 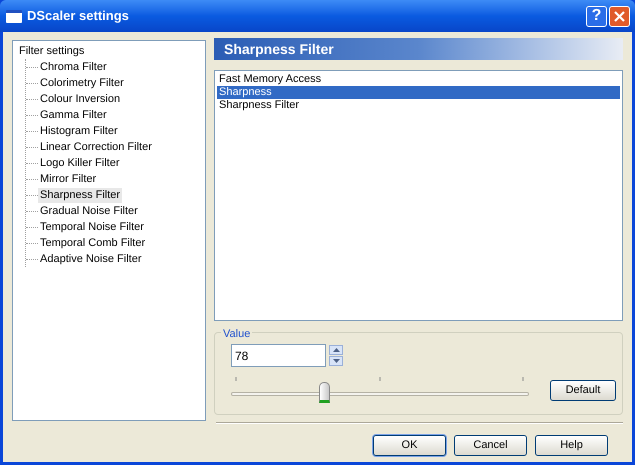 I want to click on down-icon, so click(x=336, y=361).